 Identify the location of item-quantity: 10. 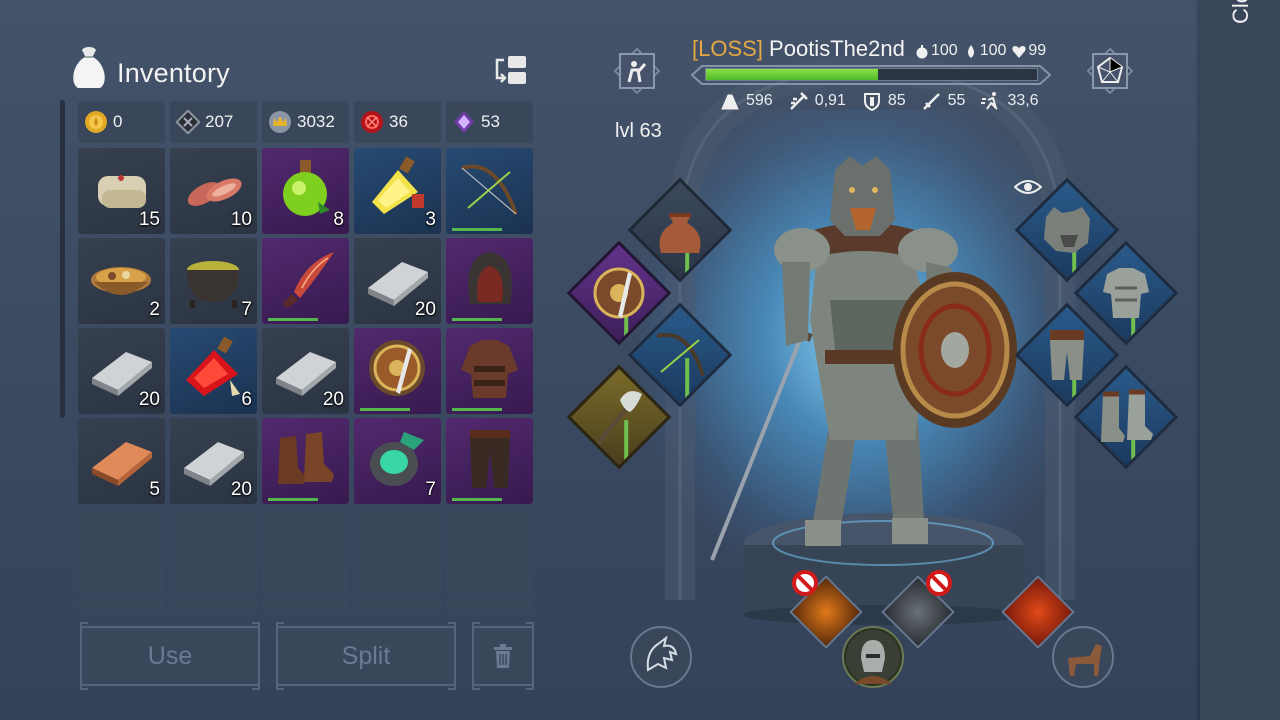
(241, 219).